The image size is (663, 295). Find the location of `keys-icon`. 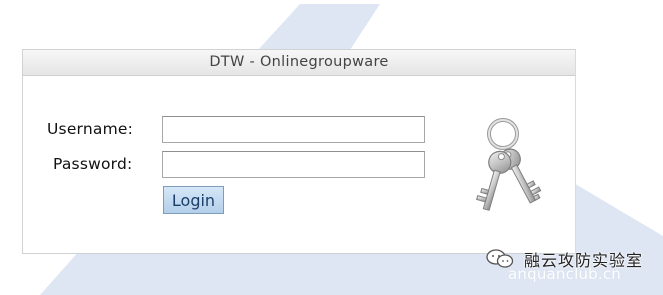

keys-icon is located at coordinates (509, 164).